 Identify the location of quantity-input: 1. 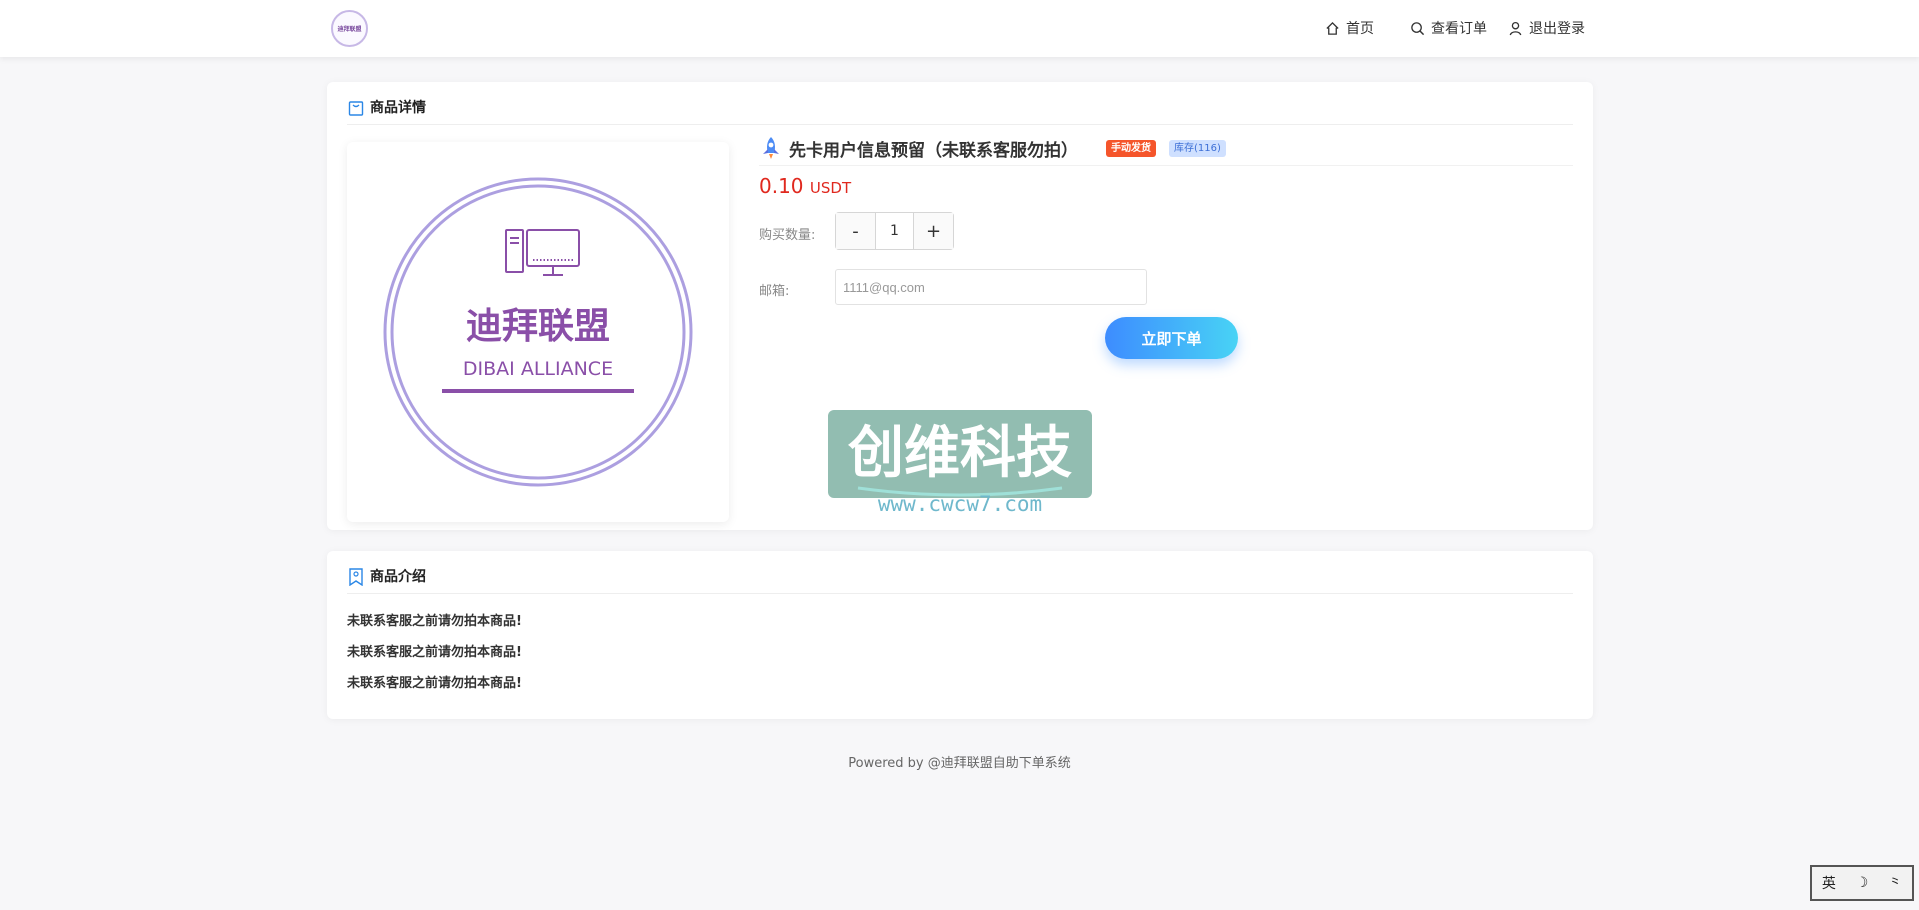
(894, 231).